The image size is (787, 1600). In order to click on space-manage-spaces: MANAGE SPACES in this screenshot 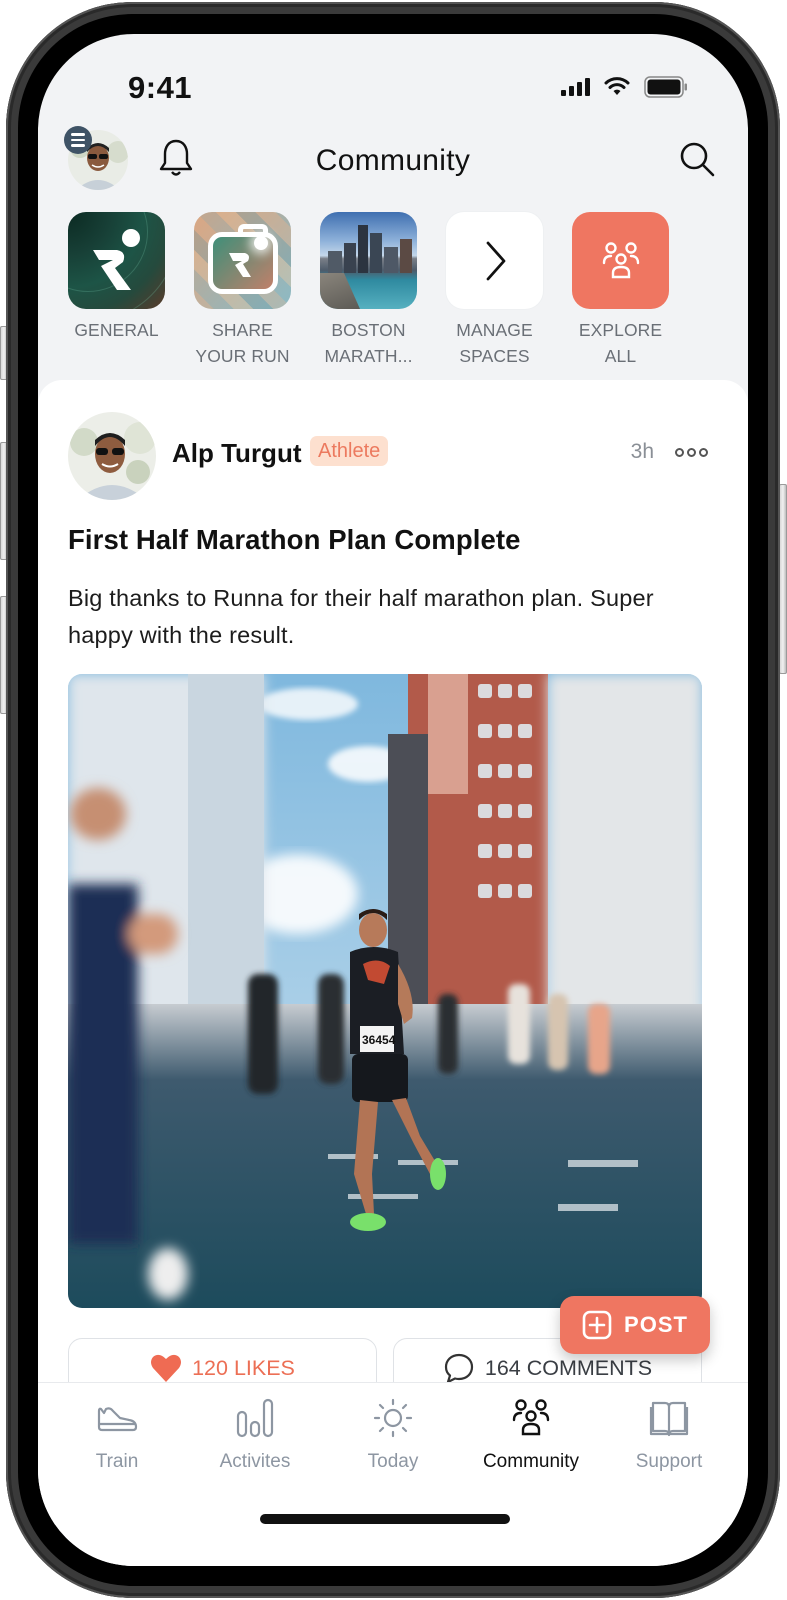, I will do `click(494, 290)`.